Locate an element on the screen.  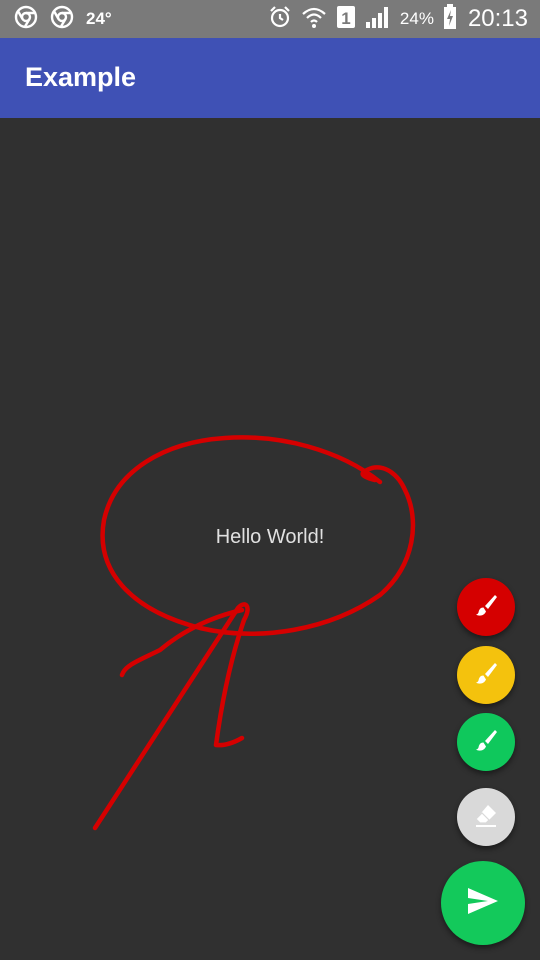
red-brush-button is located at coordinates (486, 607).